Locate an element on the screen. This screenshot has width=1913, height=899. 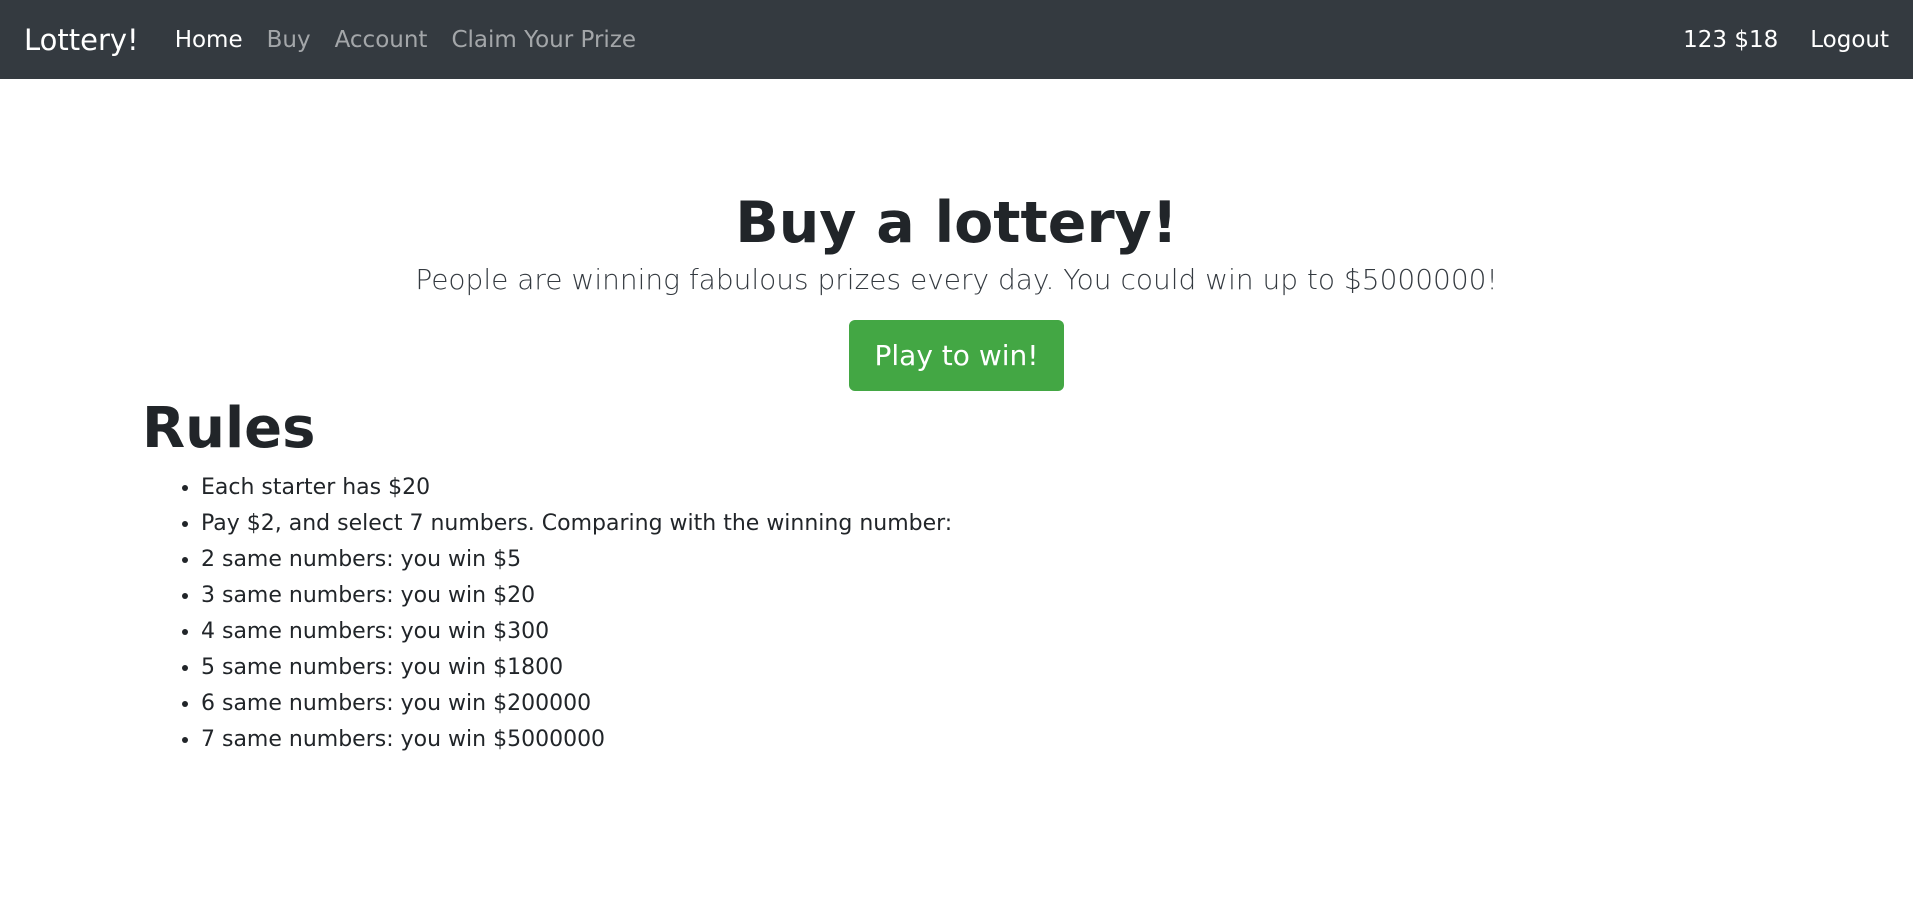
nav-right: 123 $18 Logout is located at coordinates (1770, 40).